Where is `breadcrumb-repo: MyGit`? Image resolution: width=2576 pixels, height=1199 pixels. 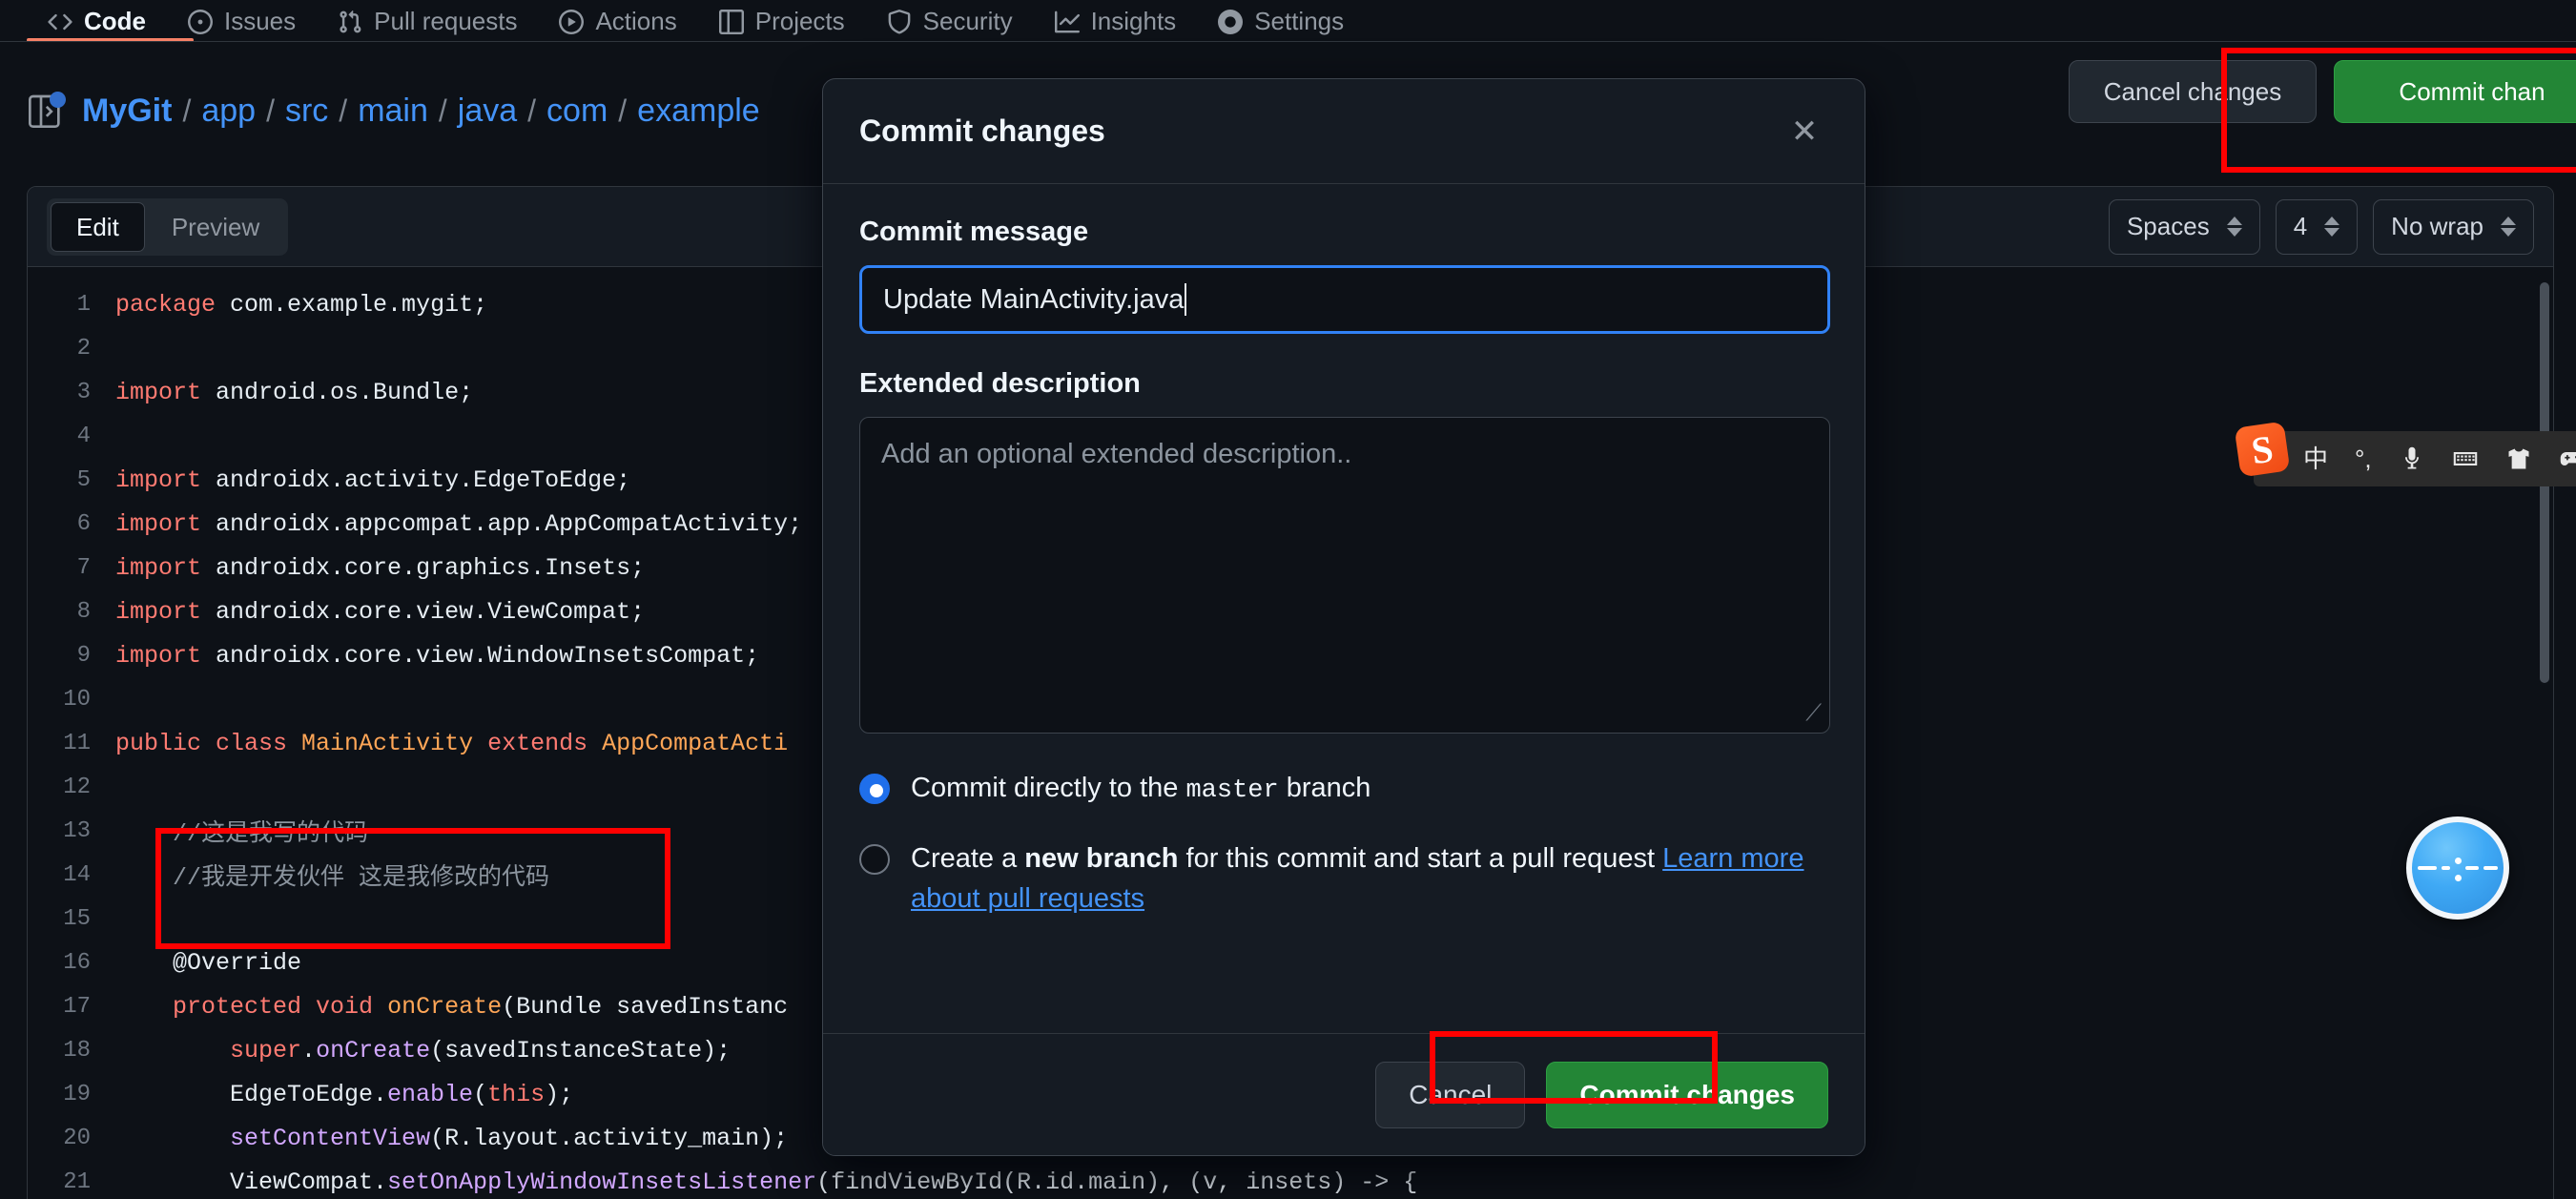
breadcrumb-repo: MyGit is located at coordinates (127, 112).